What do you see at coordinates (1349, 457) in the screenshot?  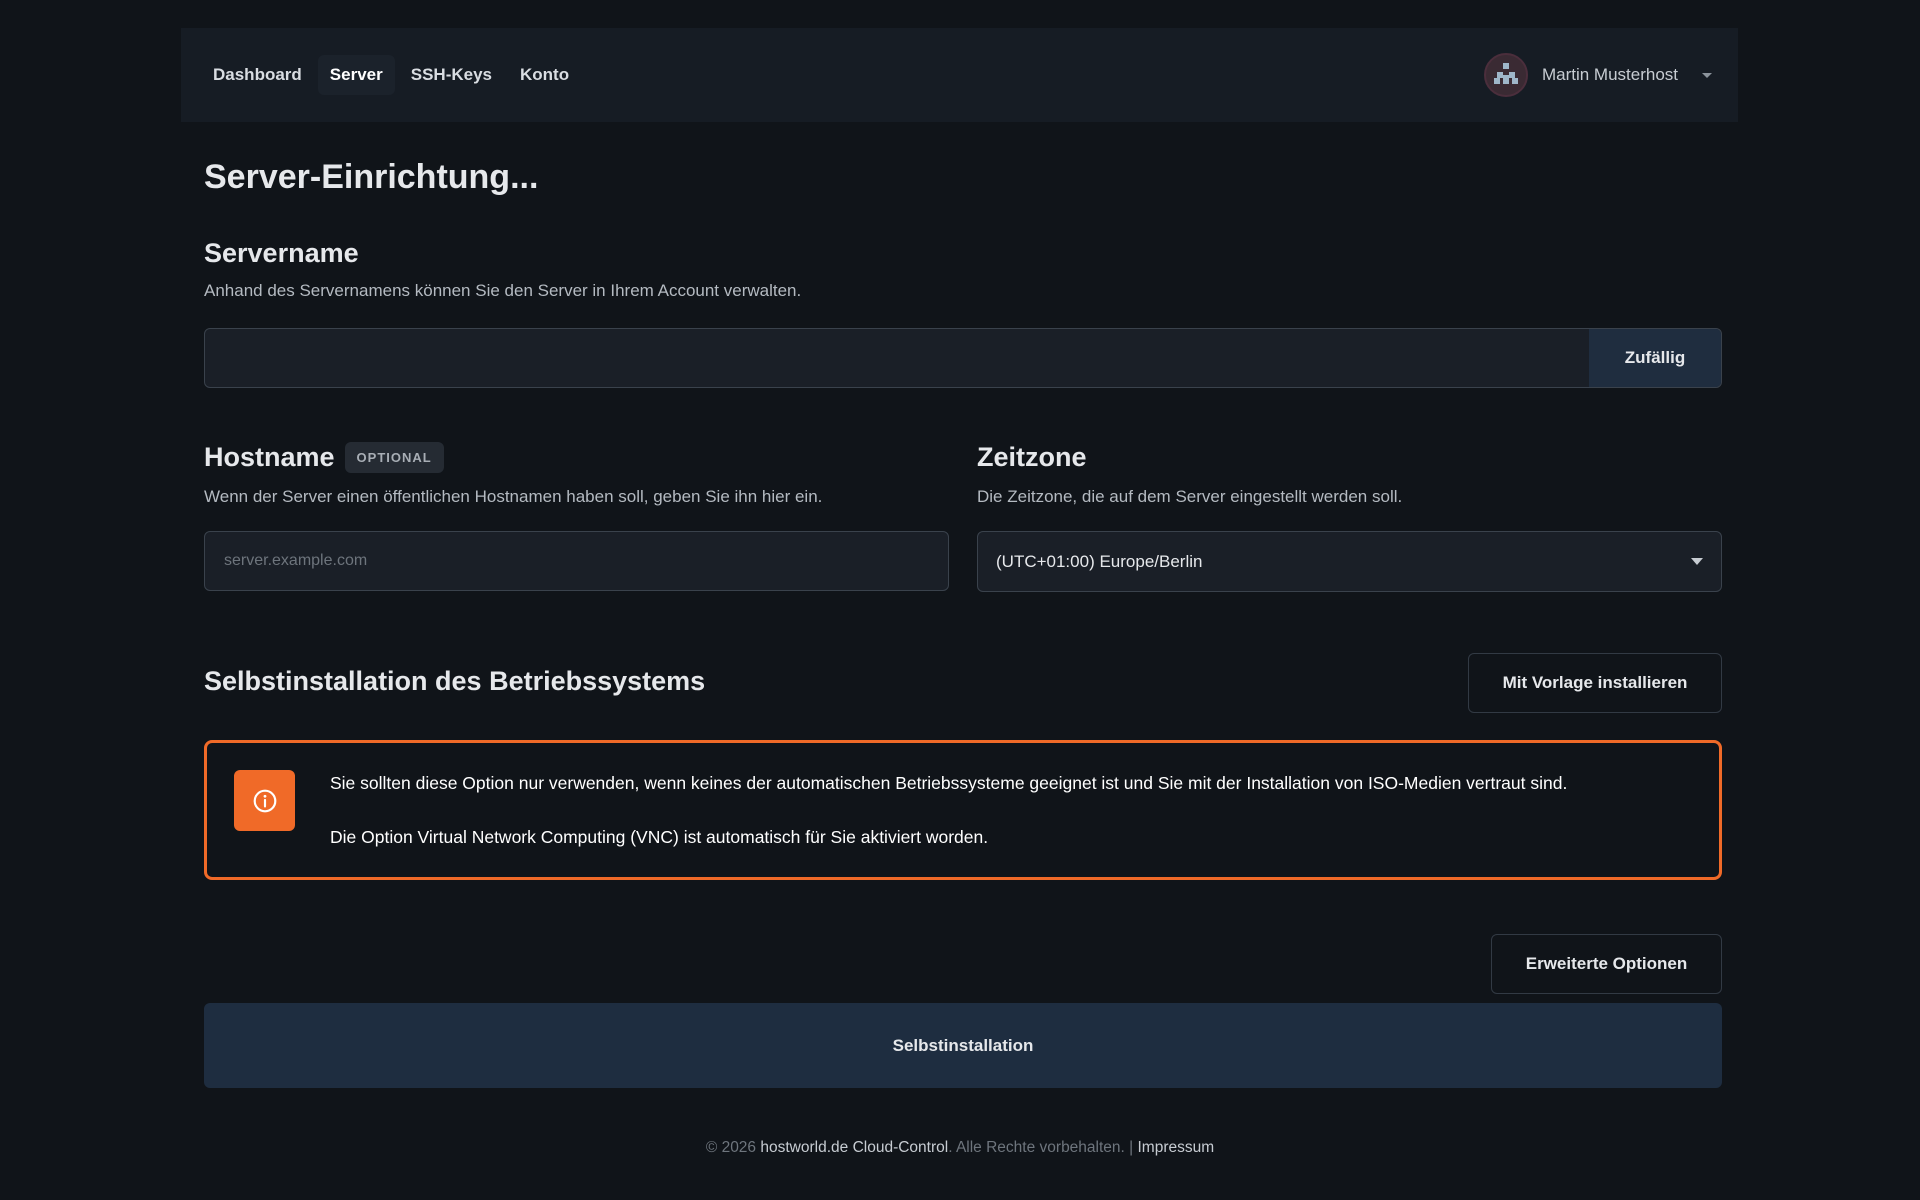 I see `timezone-heading-row: Zeitzone` at bounding box center [1349, 457].